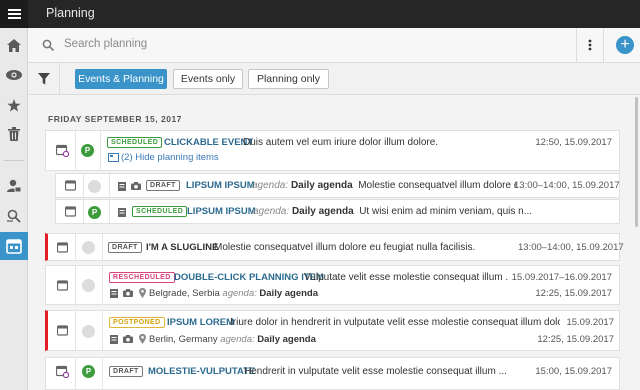 The width and height of the screenshot is (640, 390). I want to click on filter-funnel-icon, so click(43, 78).